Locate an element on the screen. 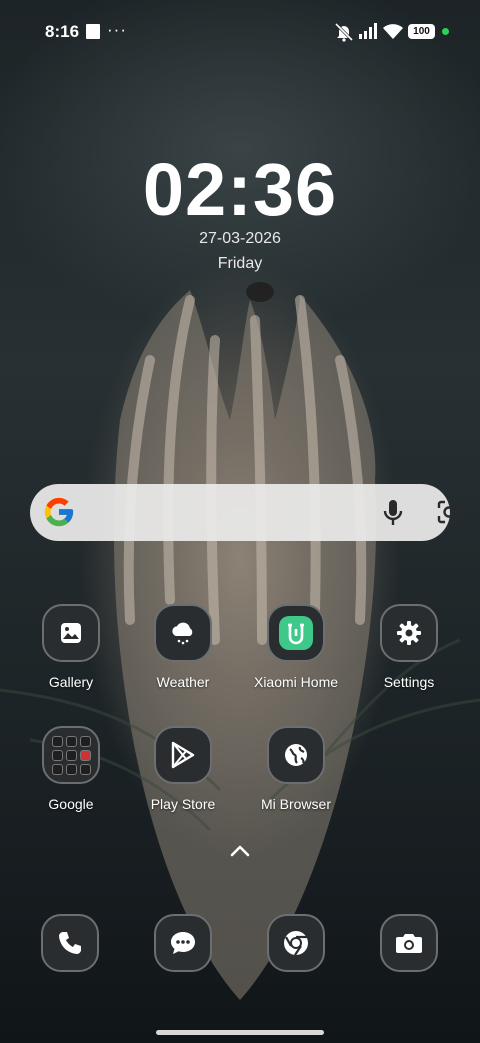 Image resolution: width=480 pixels, height=1043 pixels. play-store-icon is located at coordinates (183, 755).